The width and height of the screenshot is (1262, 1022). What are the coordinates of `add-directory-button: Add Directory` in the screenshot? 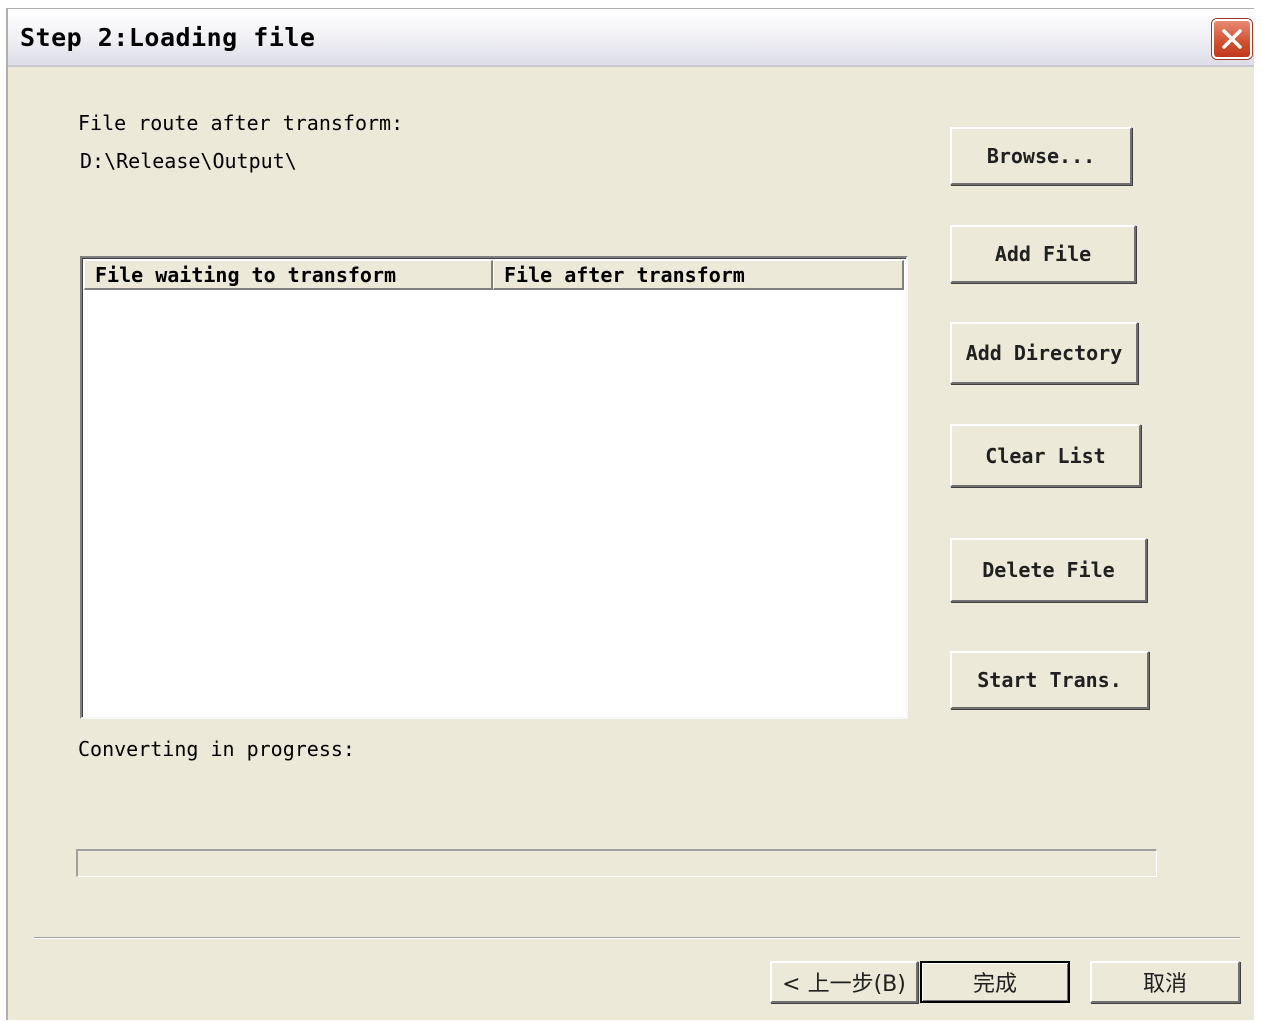 It's located at (1044, 353).